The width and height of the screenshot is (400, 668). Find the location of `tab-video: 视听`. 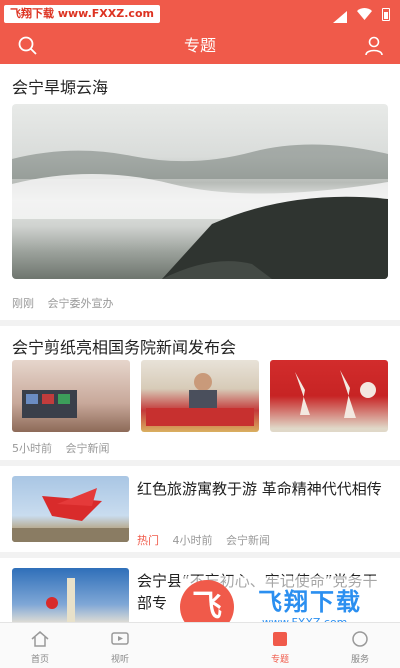

tab-video: 视听 is located at coordinates (120, 645).